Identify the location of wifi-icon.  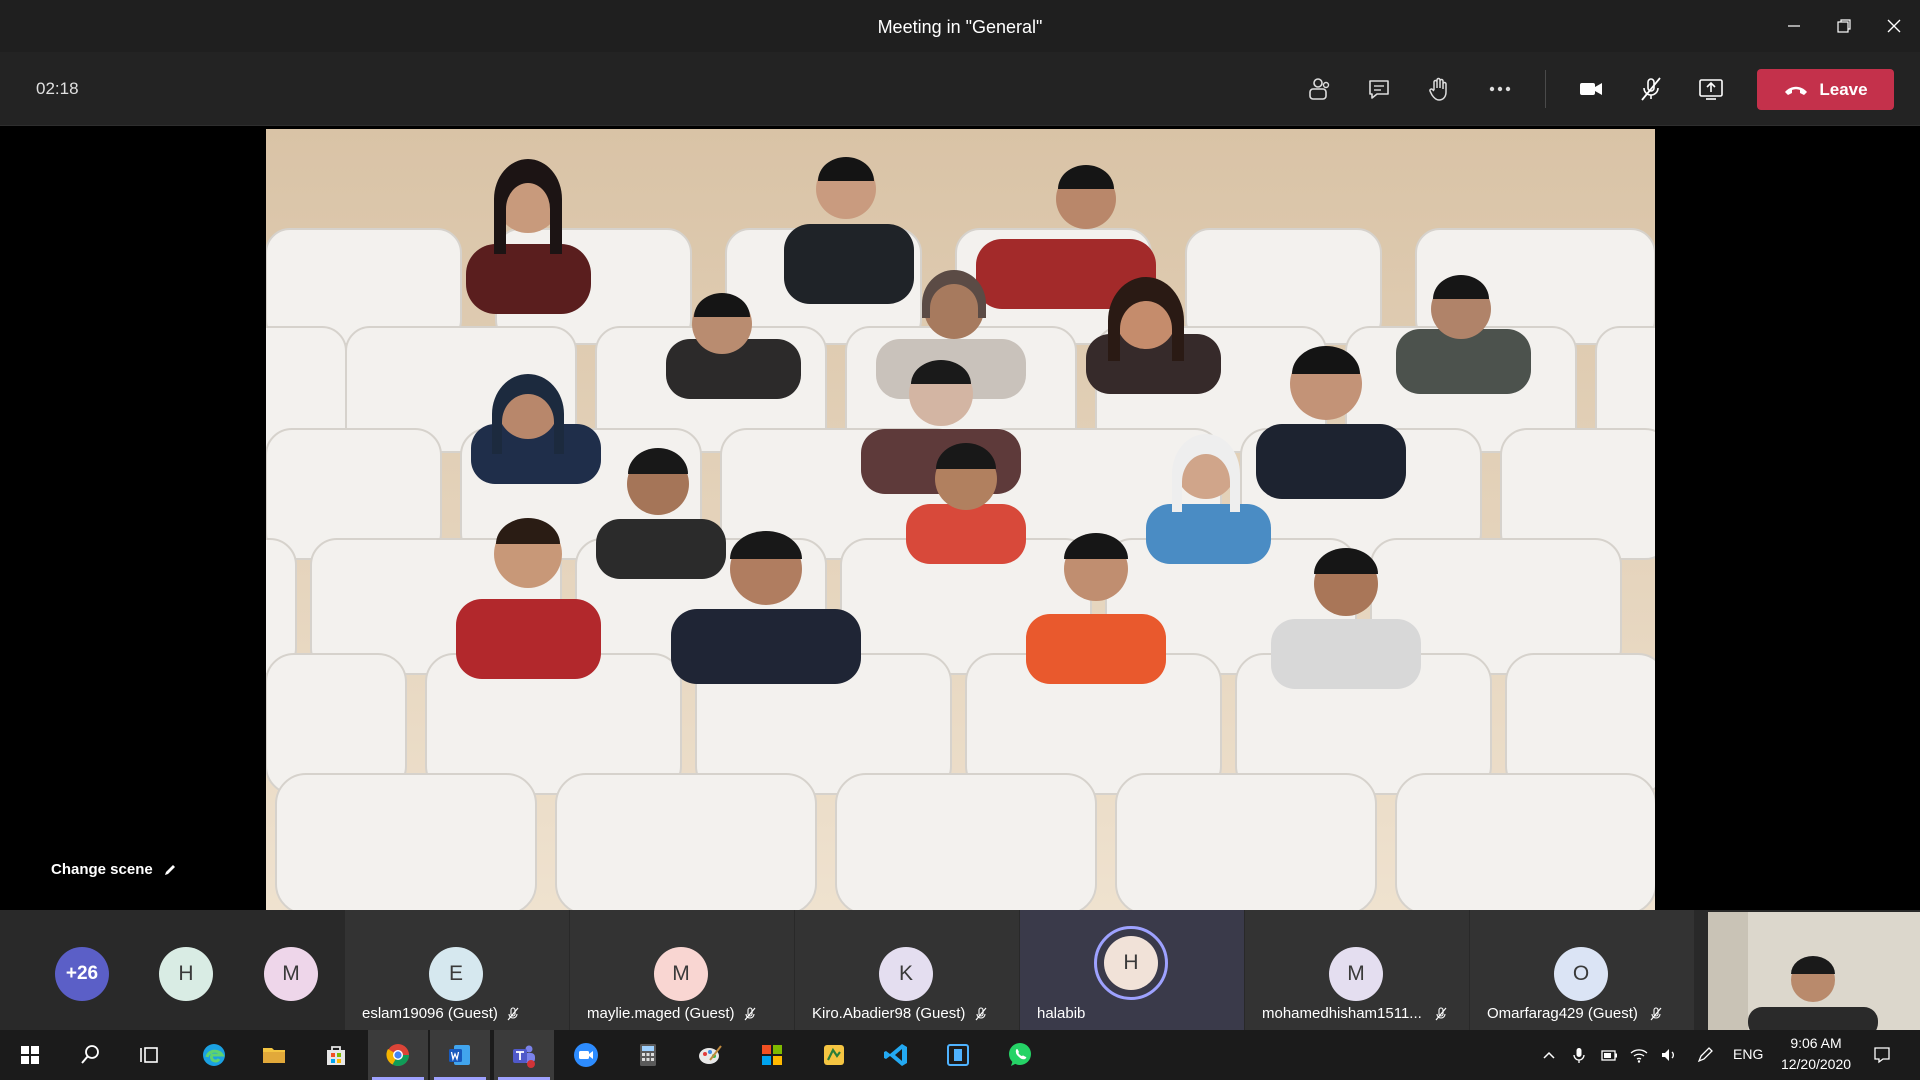
(1639, 1056).